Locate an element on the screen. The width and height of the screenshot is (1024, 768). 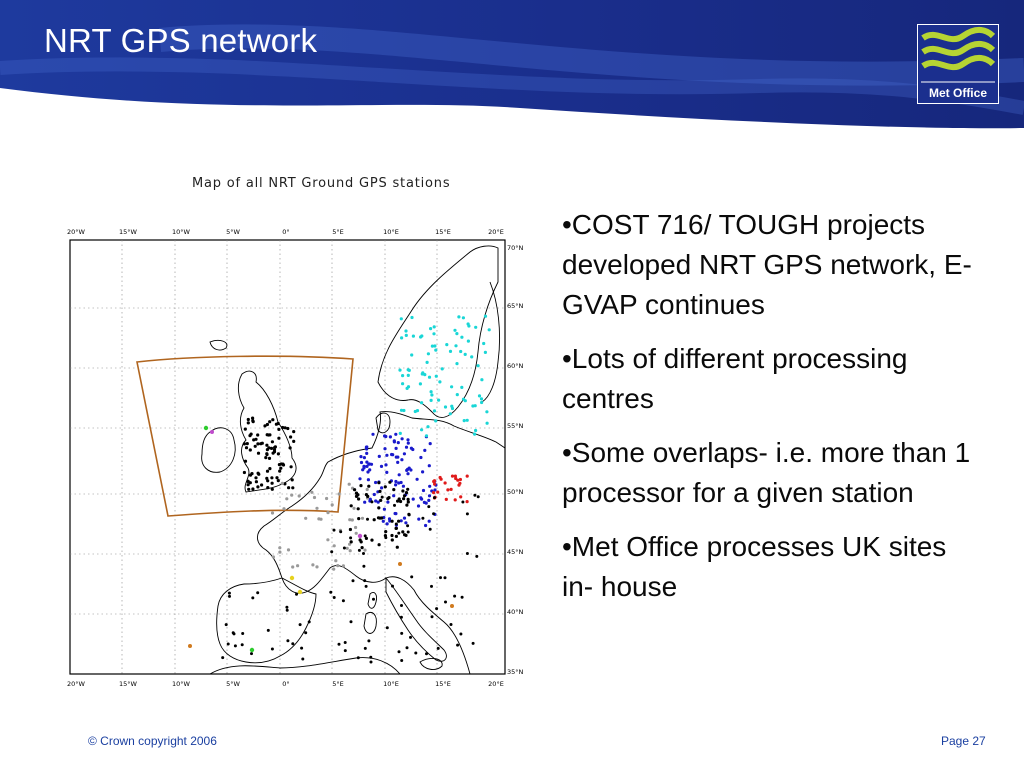
lon-label-top: 10°E is located at coordinates (391, 232).